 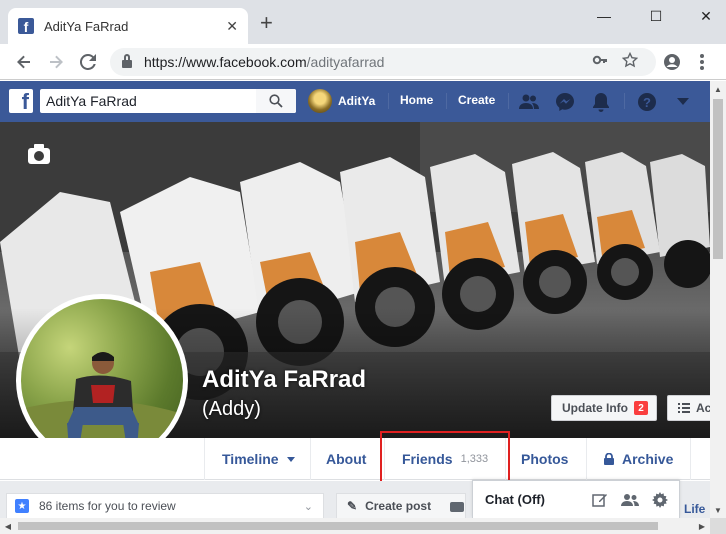 I want to click on create-post-button: ✎ Create post, so click(x=401, y=506).